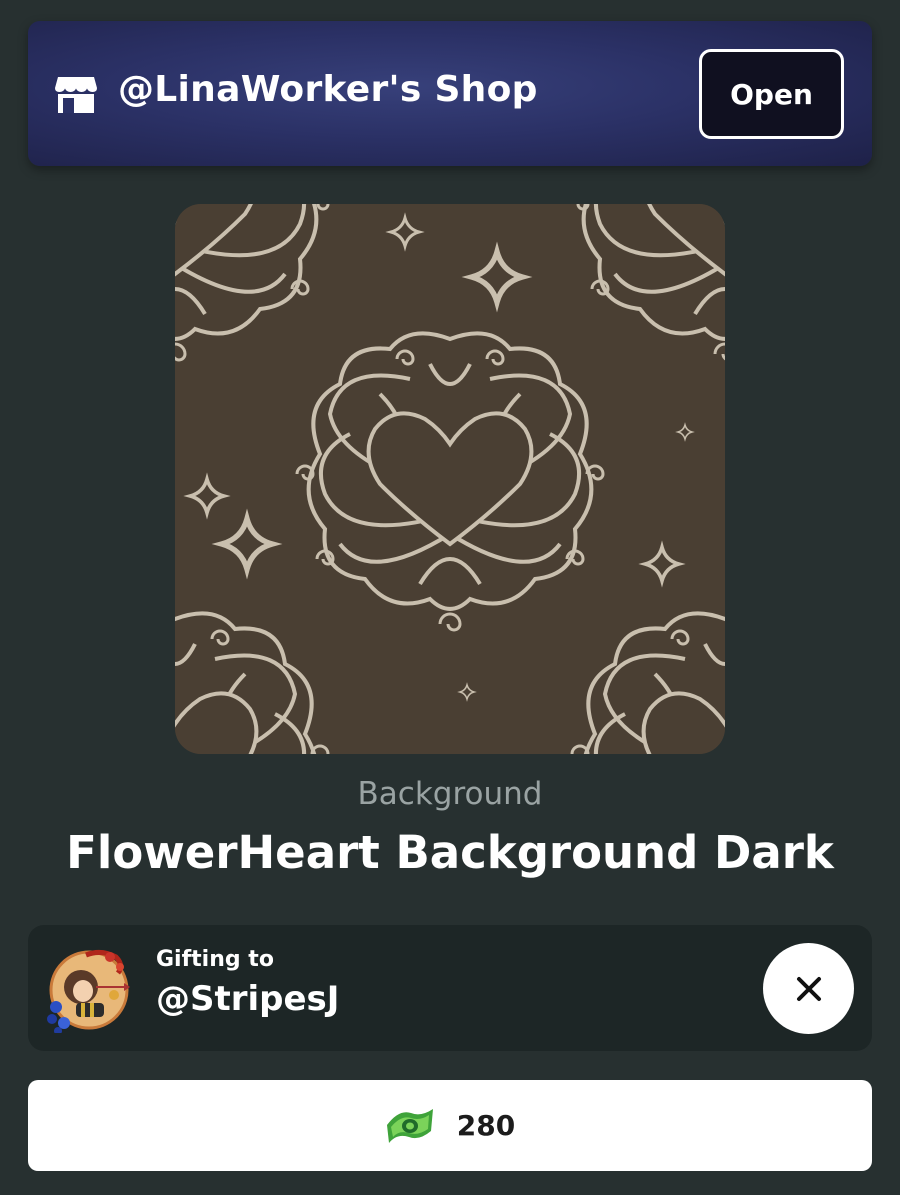 This screenshot has width=900, height=1195. I want to click on close-icon, so click(808, 988).